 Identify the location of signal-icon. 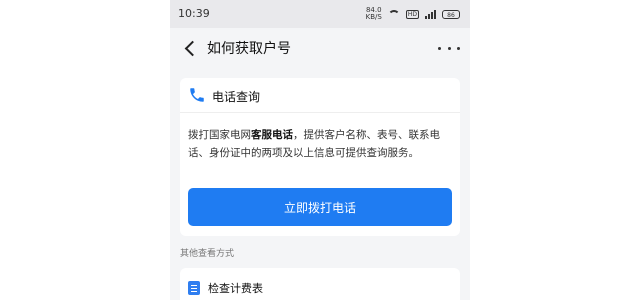
(430, 14).